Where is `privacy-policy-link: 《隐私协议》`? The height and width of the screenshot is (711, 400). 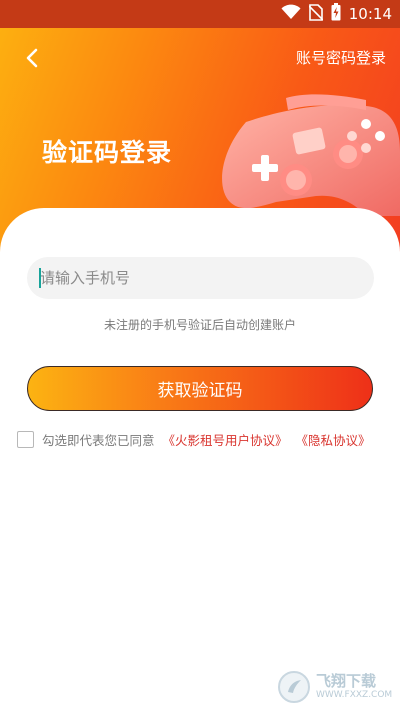
privacy-policy-link: 《隐私协议》 is located at coordinates (333, 439).